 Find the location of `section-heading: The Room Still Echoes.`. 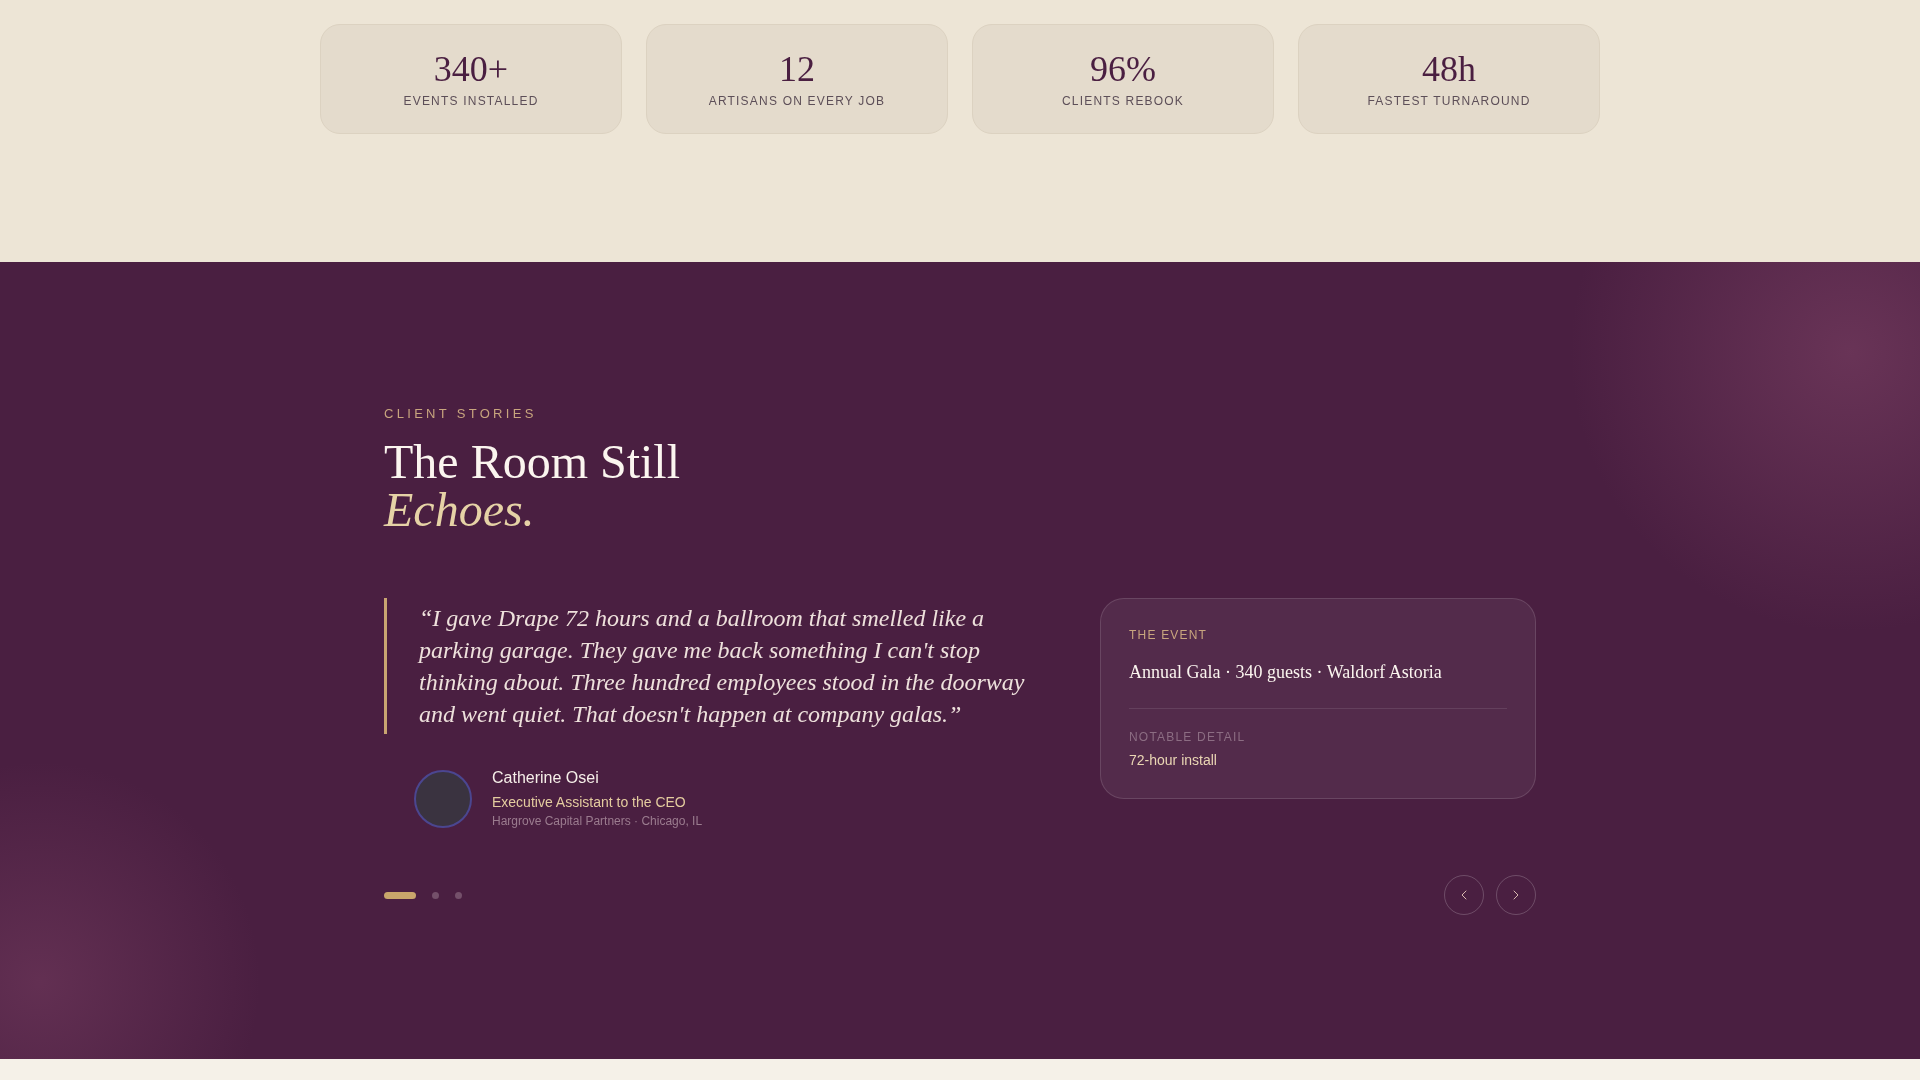

section-heading: The Room Still Echoes. is located at coordinates (532, 486).